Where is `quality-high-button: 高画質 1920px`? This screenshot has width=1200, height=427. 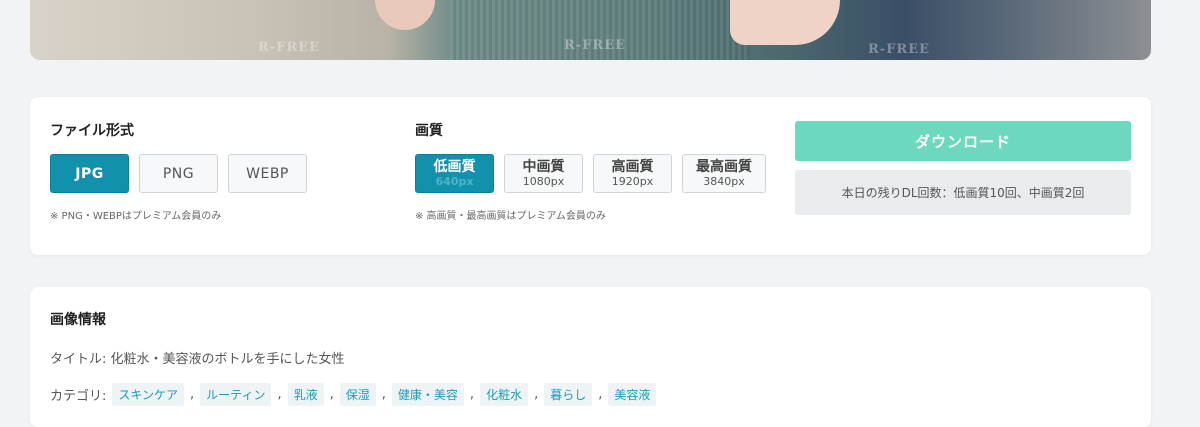
quality-high-button: 高画質 1920px is located at coordinates (632, 173).